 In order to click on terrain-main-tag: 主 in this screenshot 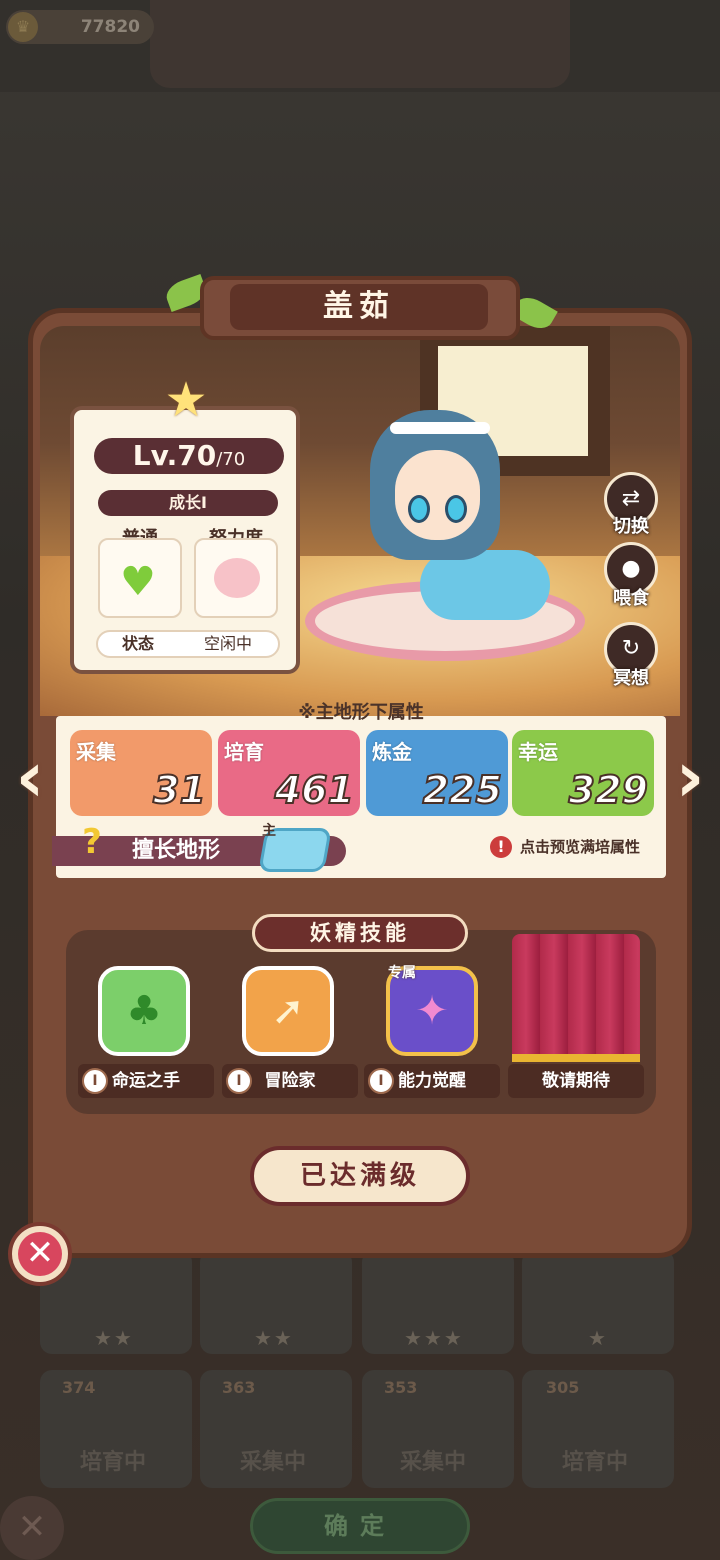, I will do `click(269, 831)`.